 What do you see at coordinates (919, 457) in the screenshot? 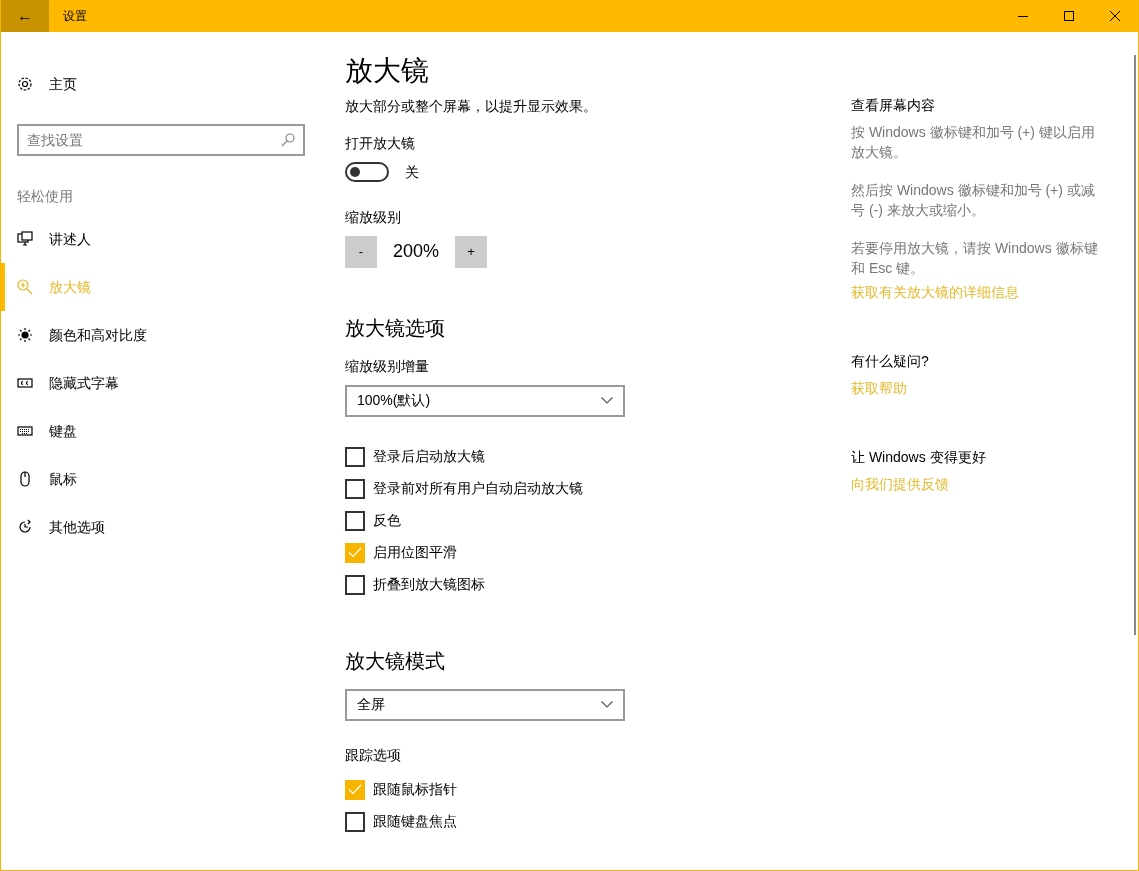
I see `aside-heading: 让 Windows 变得更好` at bounding box center [919, 457].